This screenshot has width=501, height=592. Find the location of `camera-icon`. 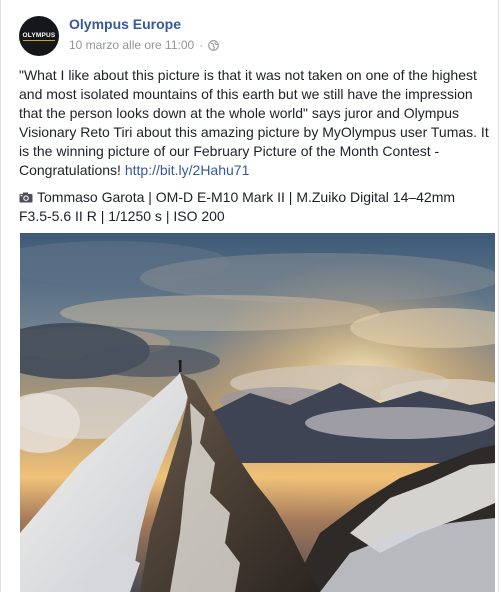

camera-icon is located at coordinates (26, 196).